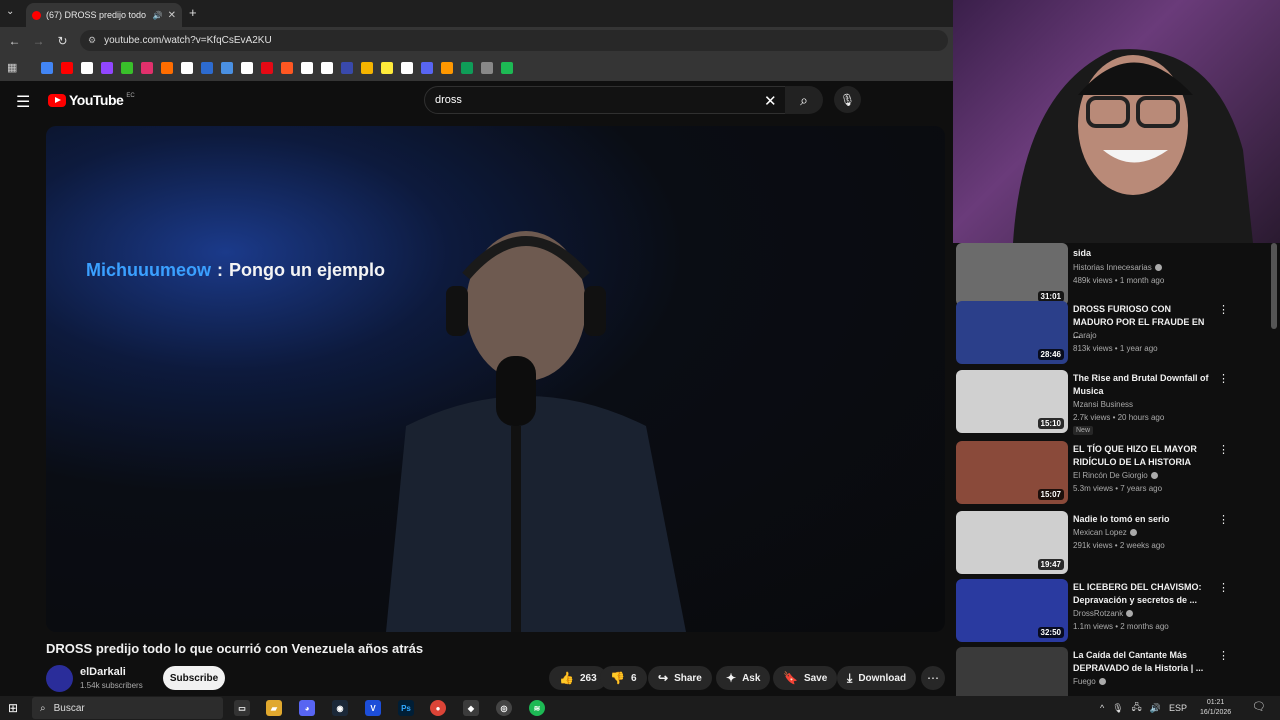  I want to click on tab-list-icon: ⌄, so click(10, 11).